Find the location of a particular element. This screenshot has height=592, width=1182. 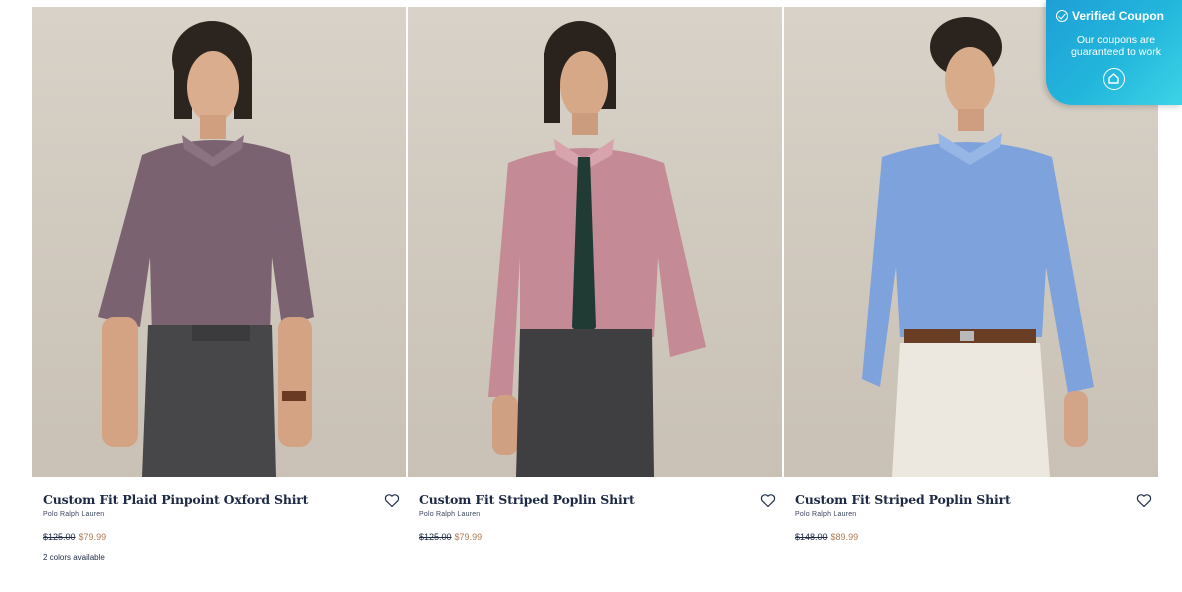

colors-available: 2 colors available is located at coordinates (74, 557).